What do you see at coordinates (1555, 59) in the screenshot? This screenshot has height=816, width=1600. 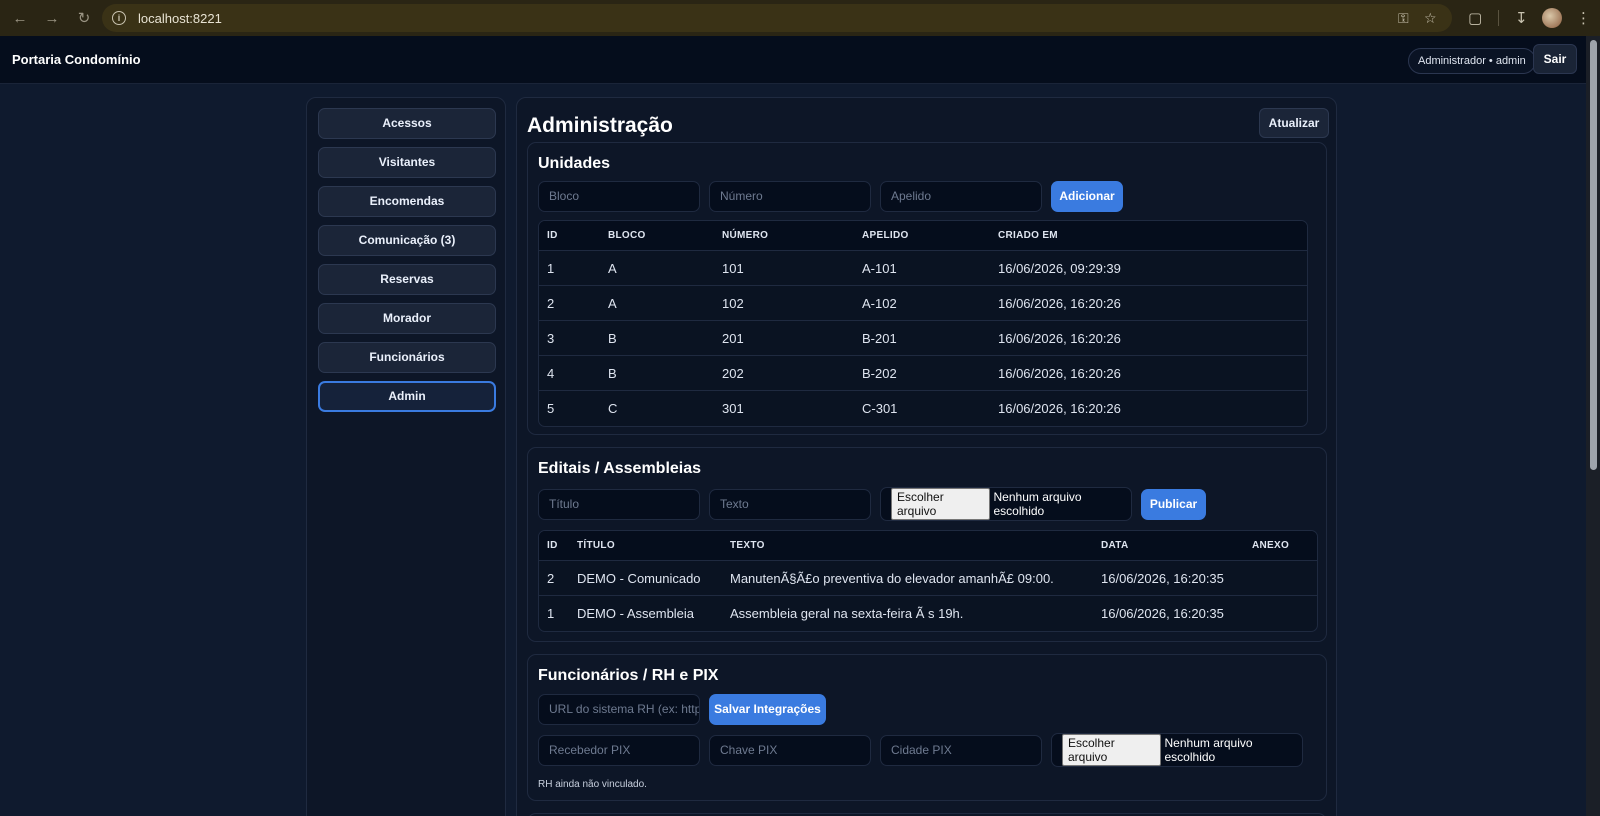 I see `logout-button: Sair` at bounding box center [1555, 59].